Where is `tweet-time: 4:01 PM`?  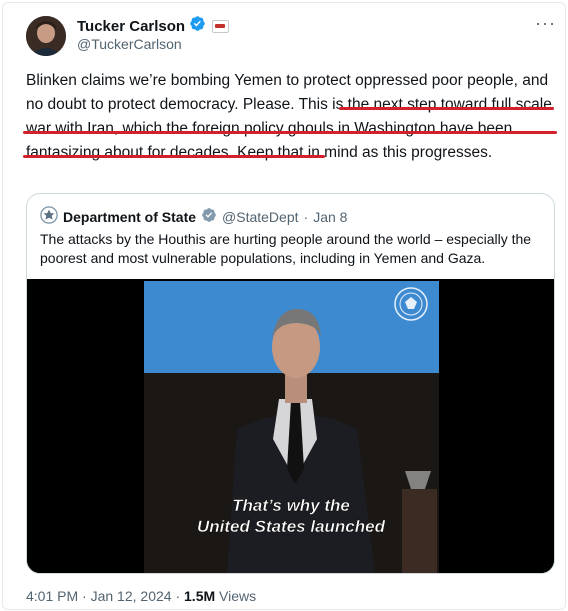
tweet-time: 4:01 PM is located at coordinates (52, 596).